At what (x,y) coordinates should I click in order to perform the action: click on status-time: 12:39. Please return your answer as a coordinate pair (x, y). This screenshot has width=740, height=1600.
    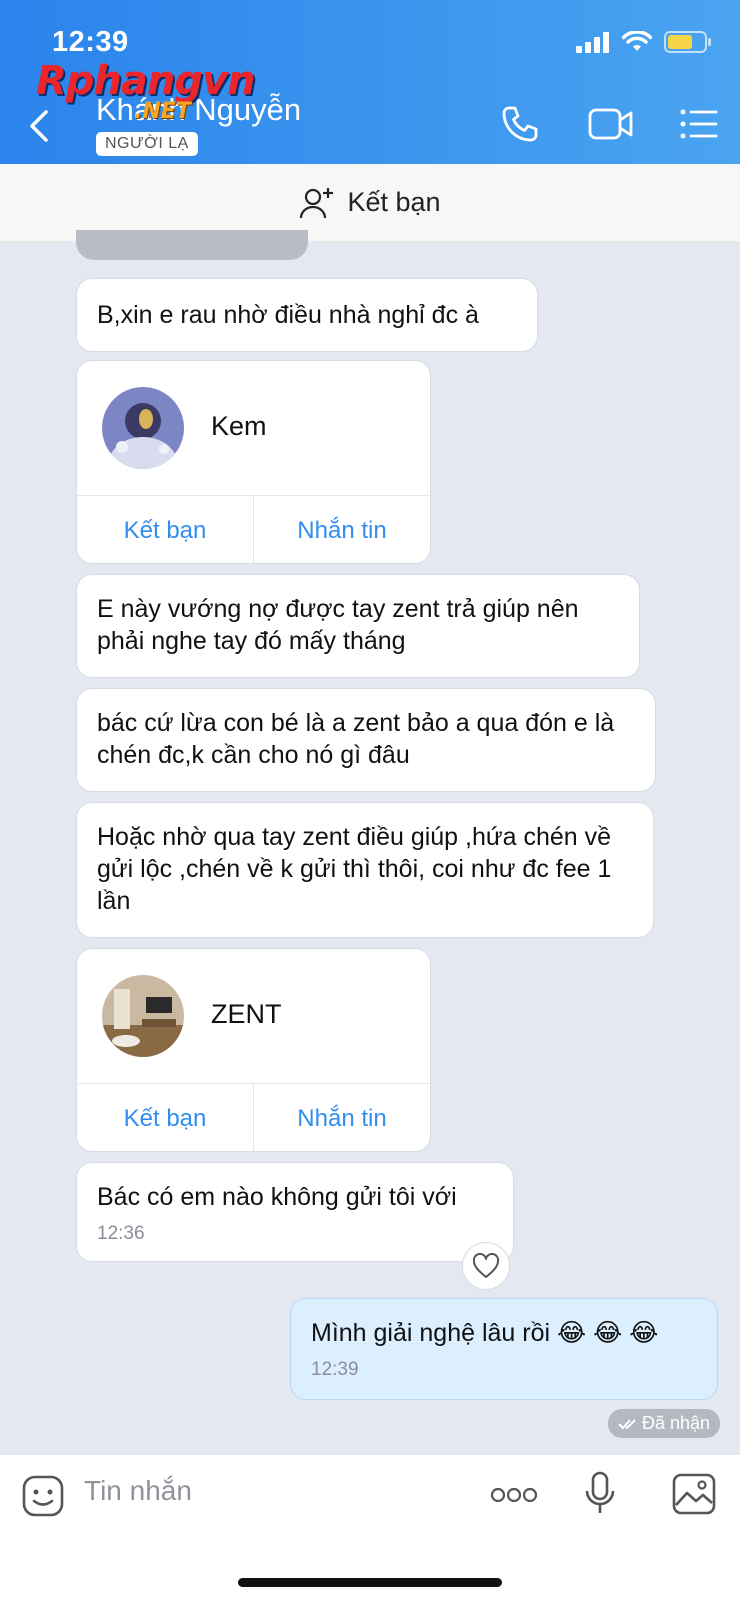
    Looking at the image, I should click on (90, 42).